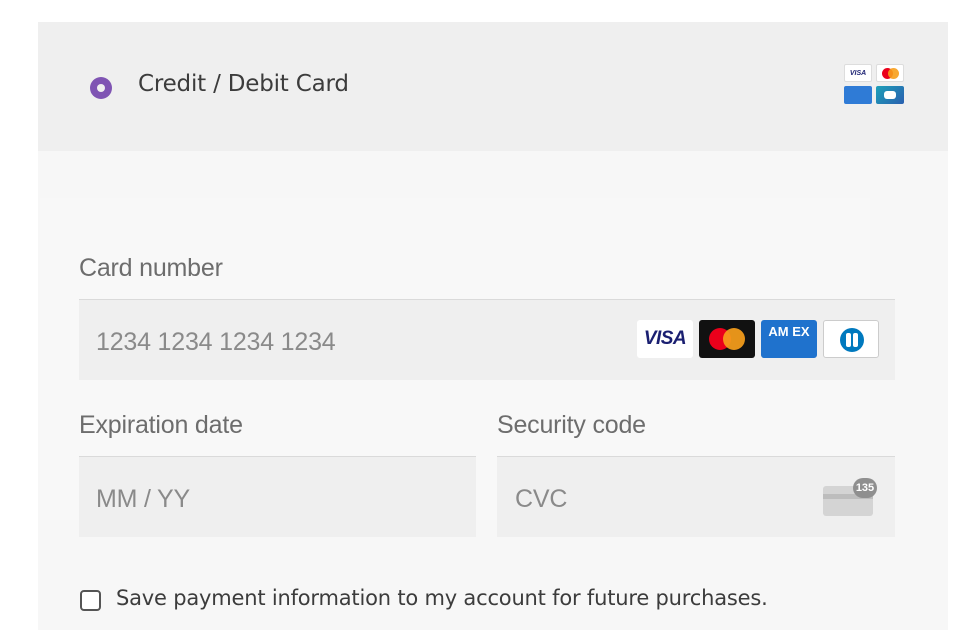 The height and width of the screenshot is (630, 980). Describe the element at coordinates (851, 339) in the screenshot. I see `diners-icon` at that location.